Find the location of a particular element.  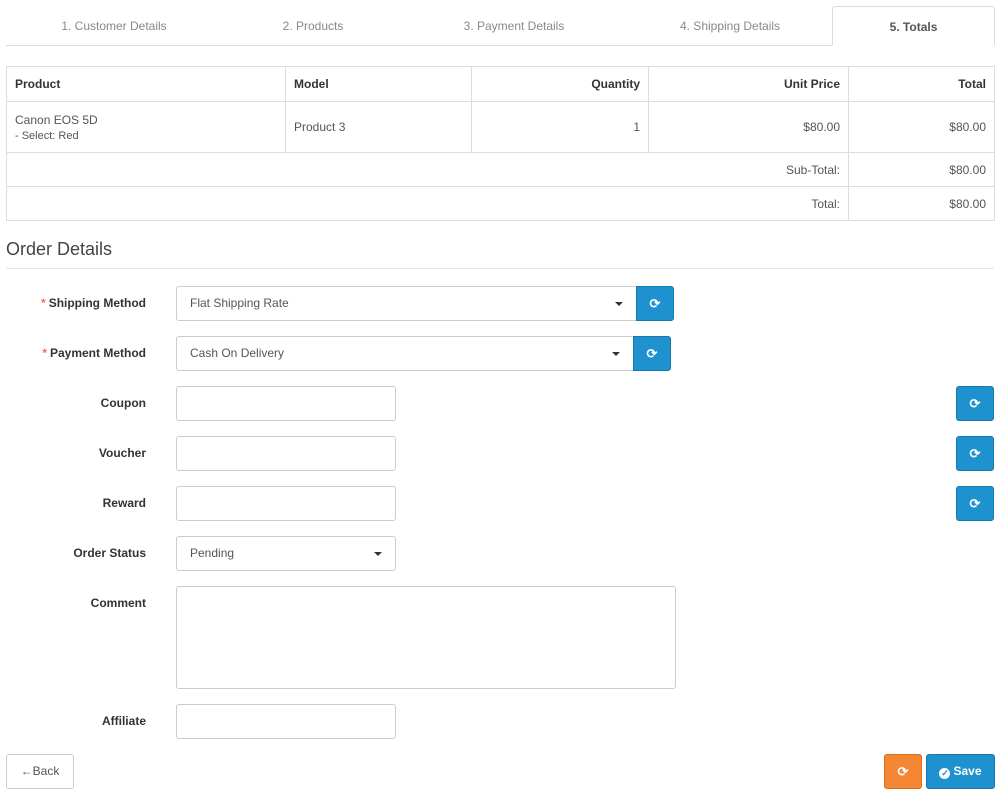

reward-row: Reward ⟳ is located at coordinates (502, 503).